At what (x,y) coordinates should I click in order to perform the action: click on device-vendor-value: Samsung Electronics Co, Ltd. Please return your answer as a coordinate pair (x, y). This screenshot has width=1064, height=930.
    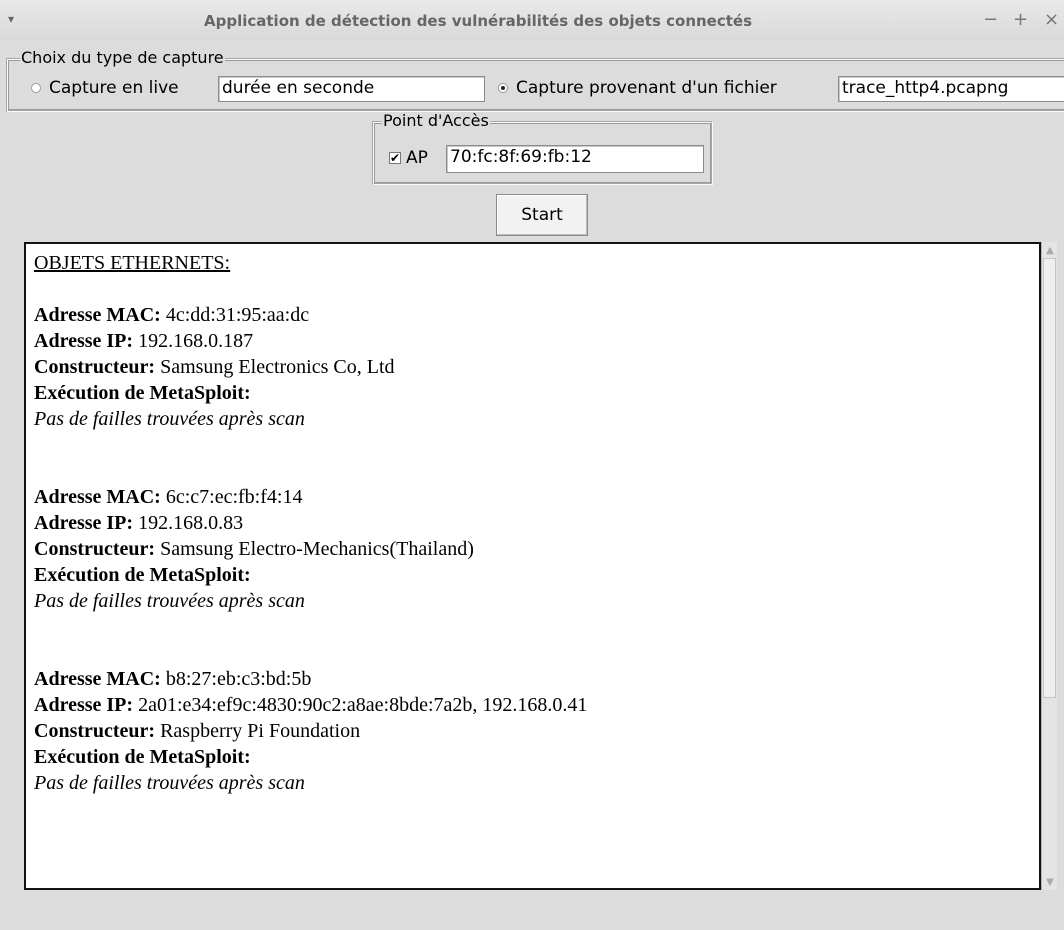
    Looking at the image, I should click on (277, 367).